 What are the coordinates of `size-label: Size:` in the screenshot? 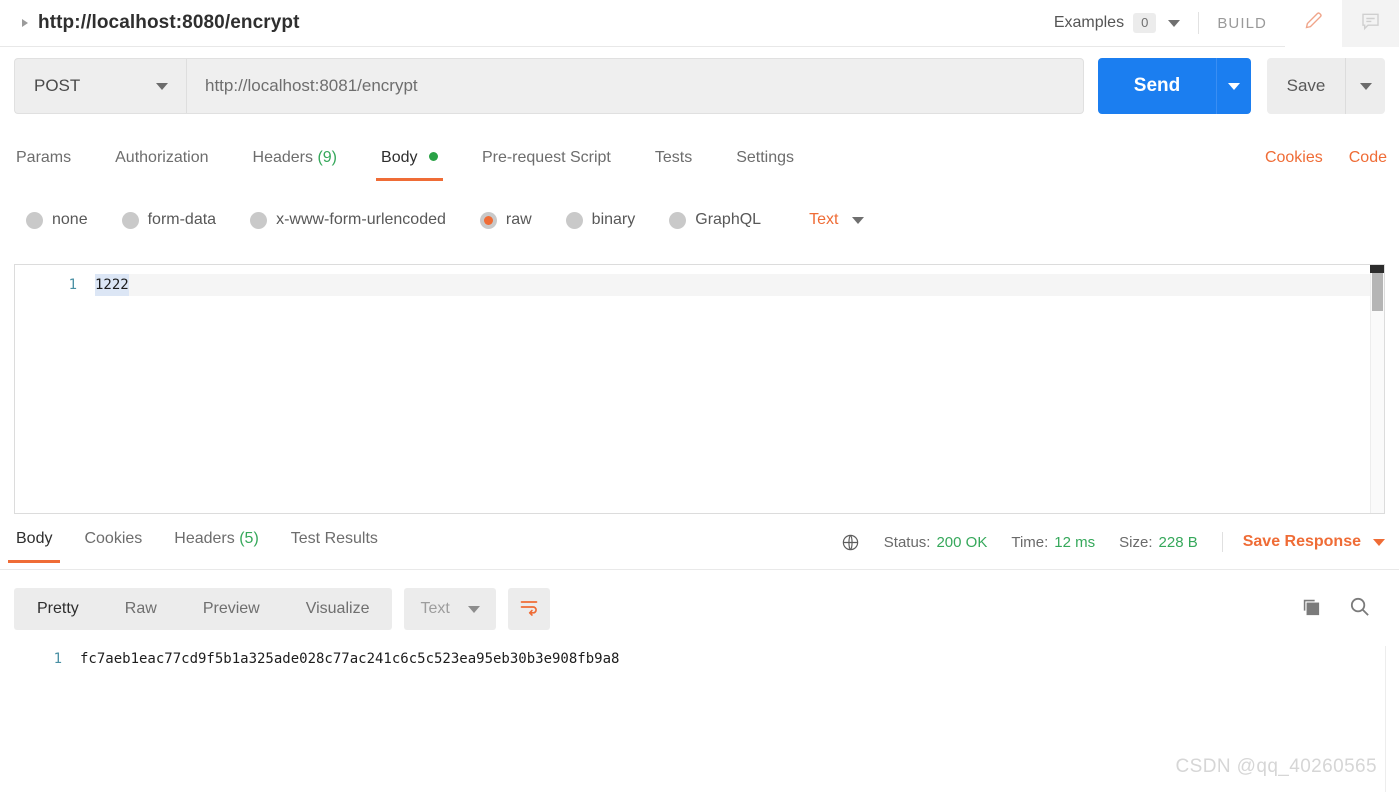 It's located at (1136, 542).